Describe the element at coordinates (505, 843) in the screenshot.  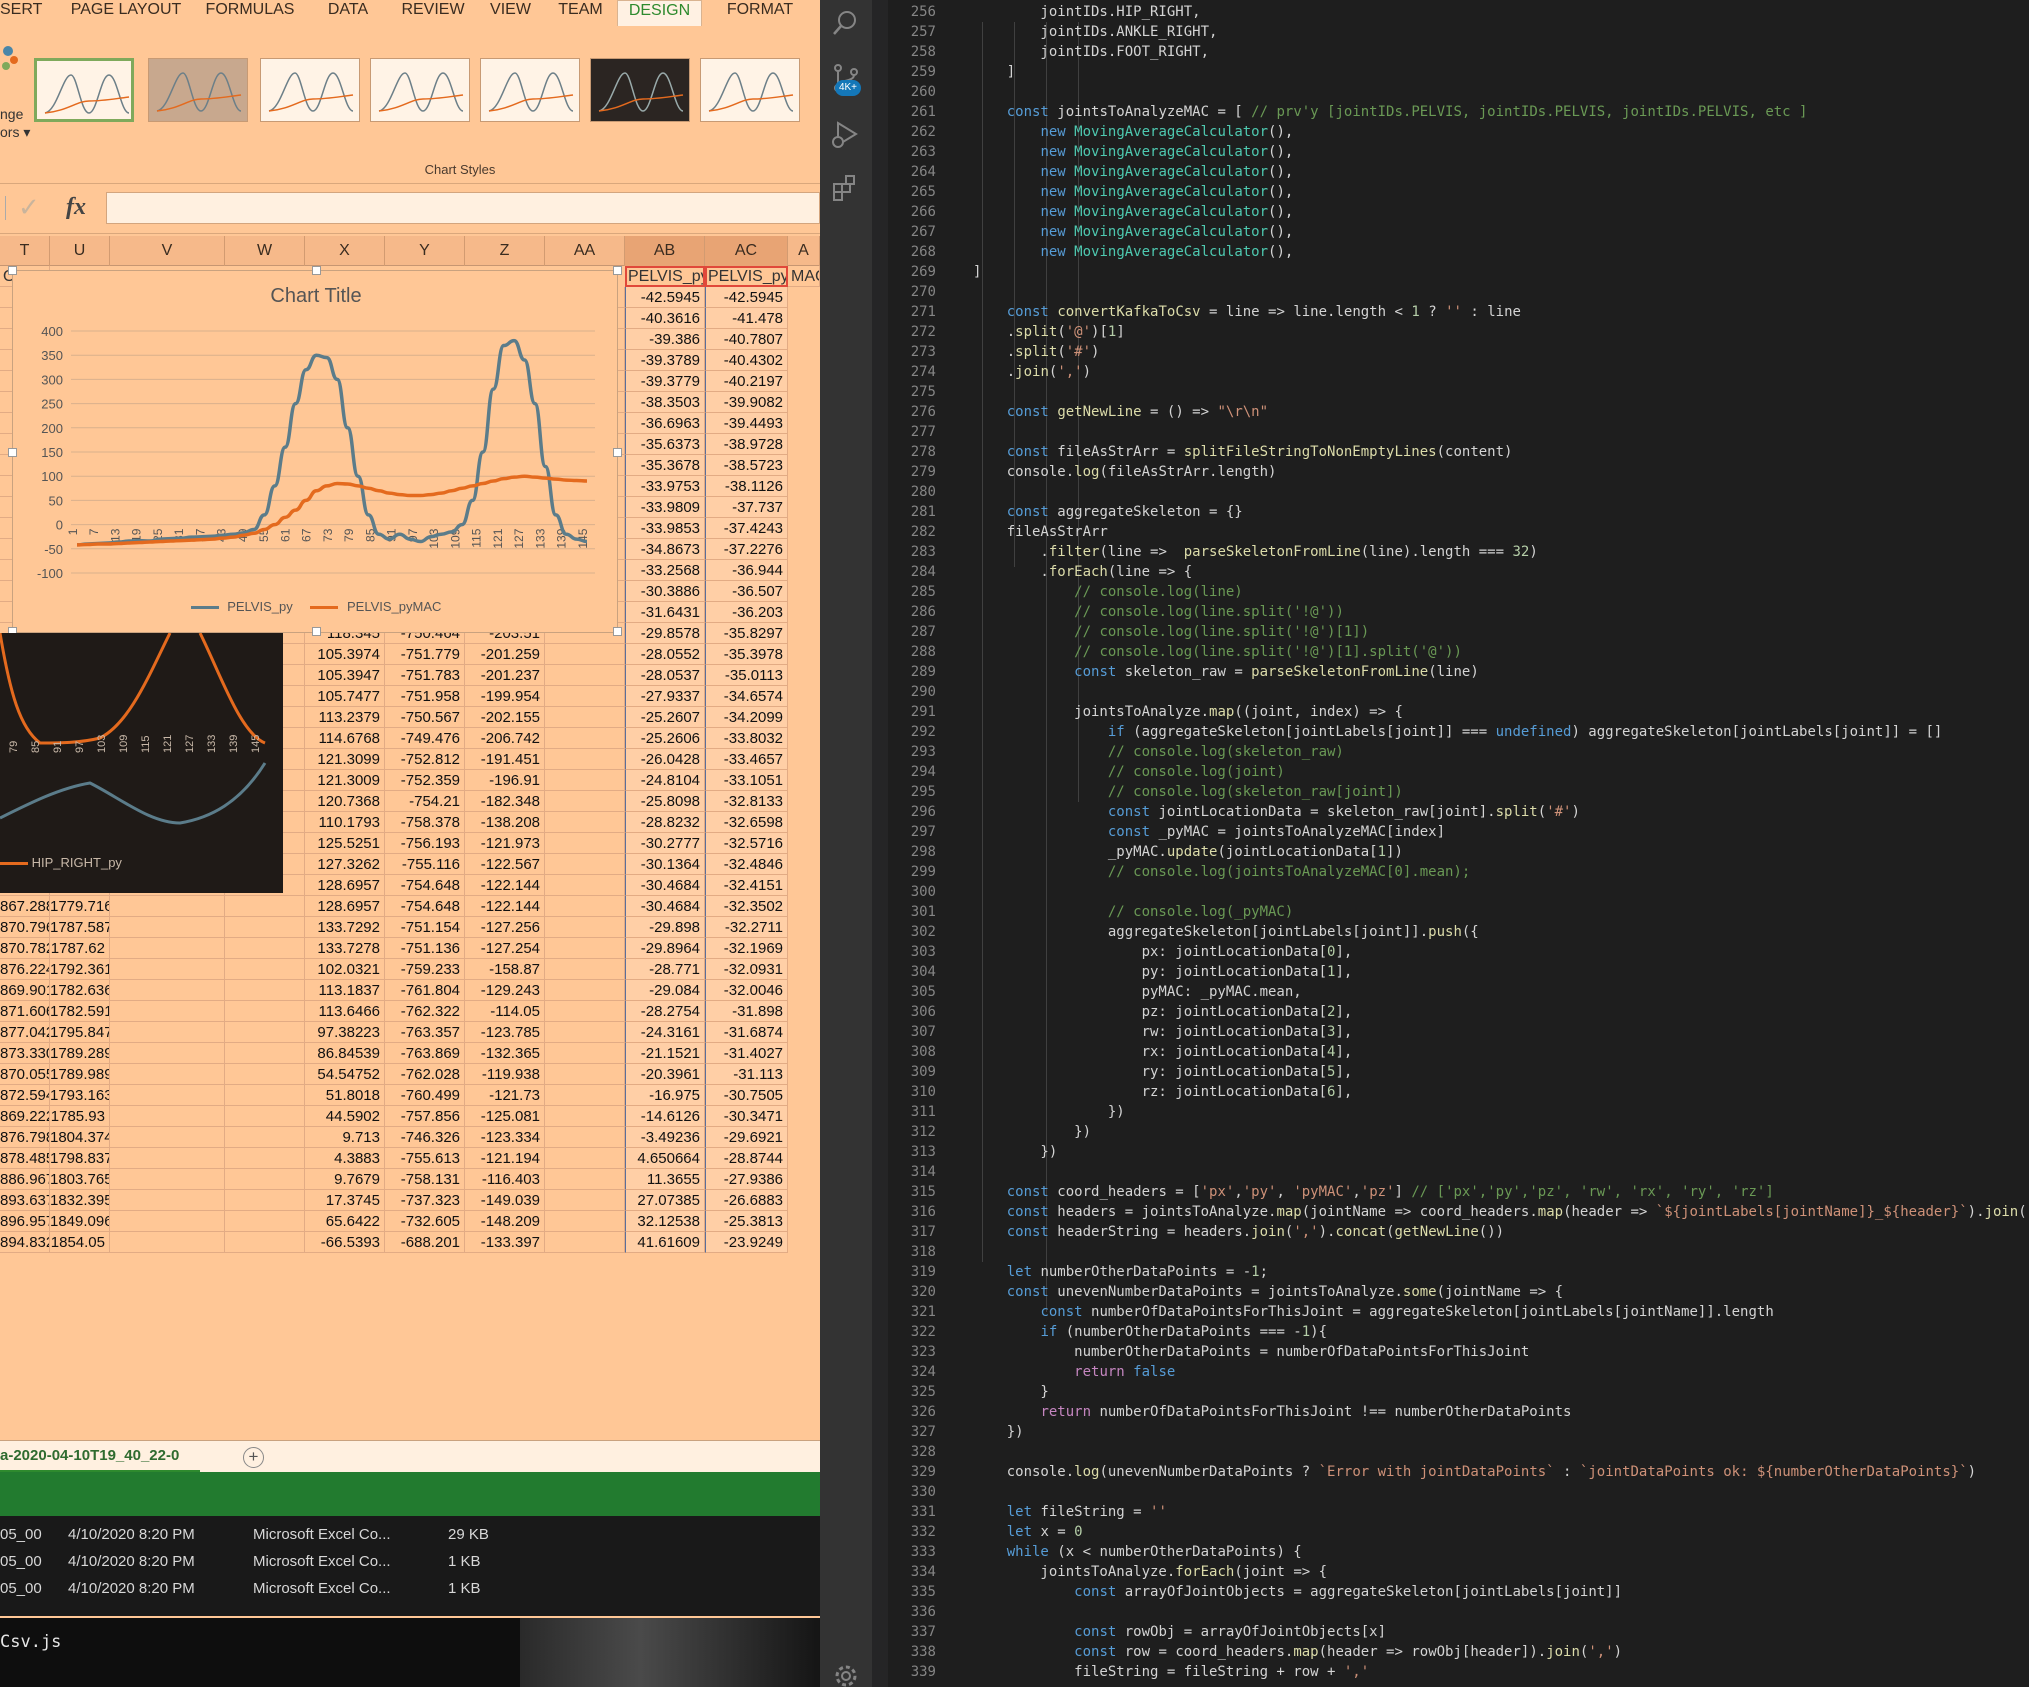
I see `cell-z: -121.973` at that location.